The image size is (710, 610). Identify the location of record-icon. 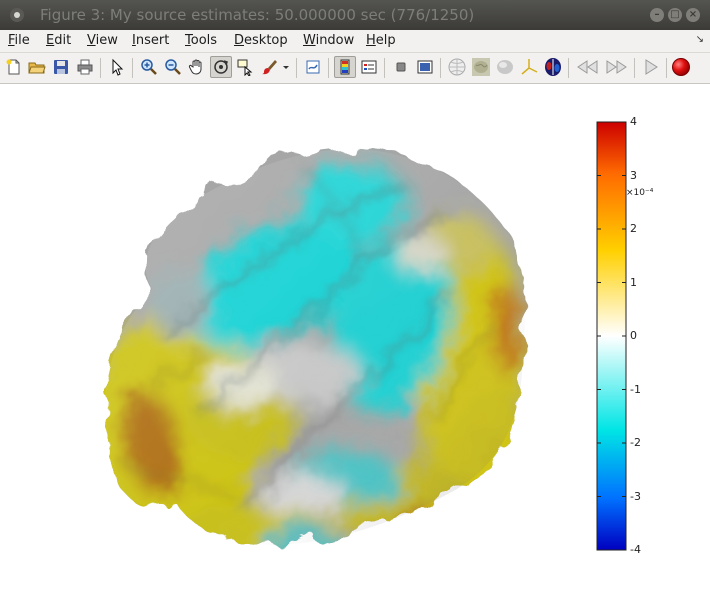
(681, 67).